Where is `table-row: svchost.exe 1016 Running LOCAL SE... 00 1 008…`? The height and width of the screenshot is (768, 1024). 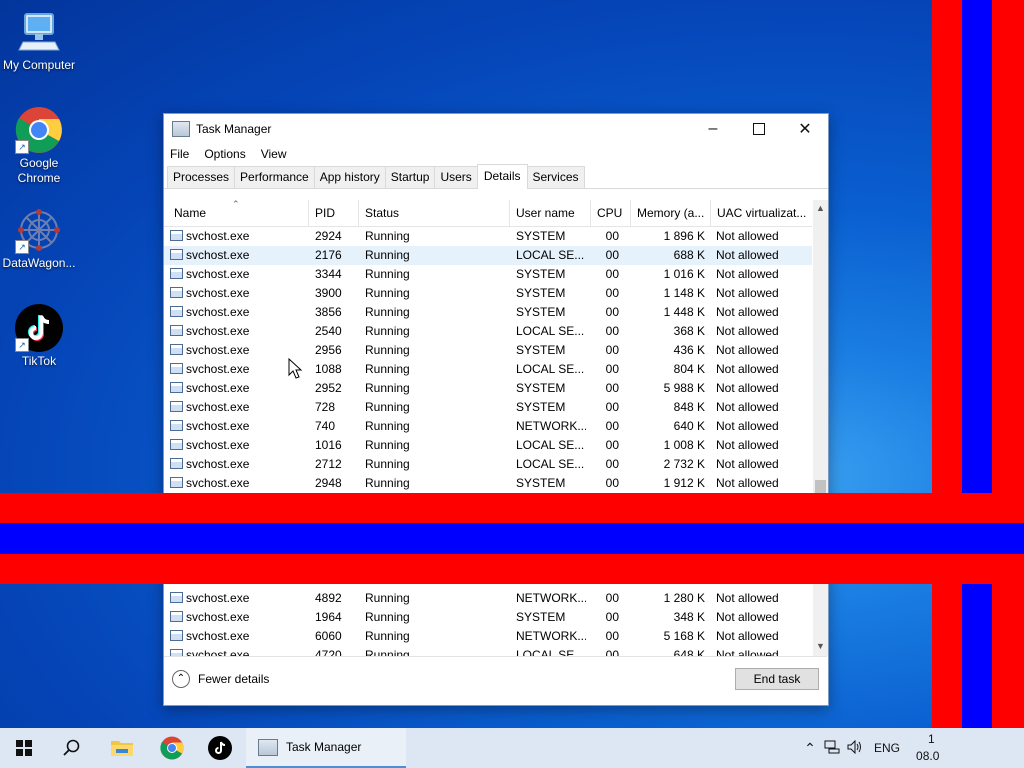 table-row: svchost.exe 1016 Running LOCAL SE... 00 1 008… is located at coordinates (488, 445).